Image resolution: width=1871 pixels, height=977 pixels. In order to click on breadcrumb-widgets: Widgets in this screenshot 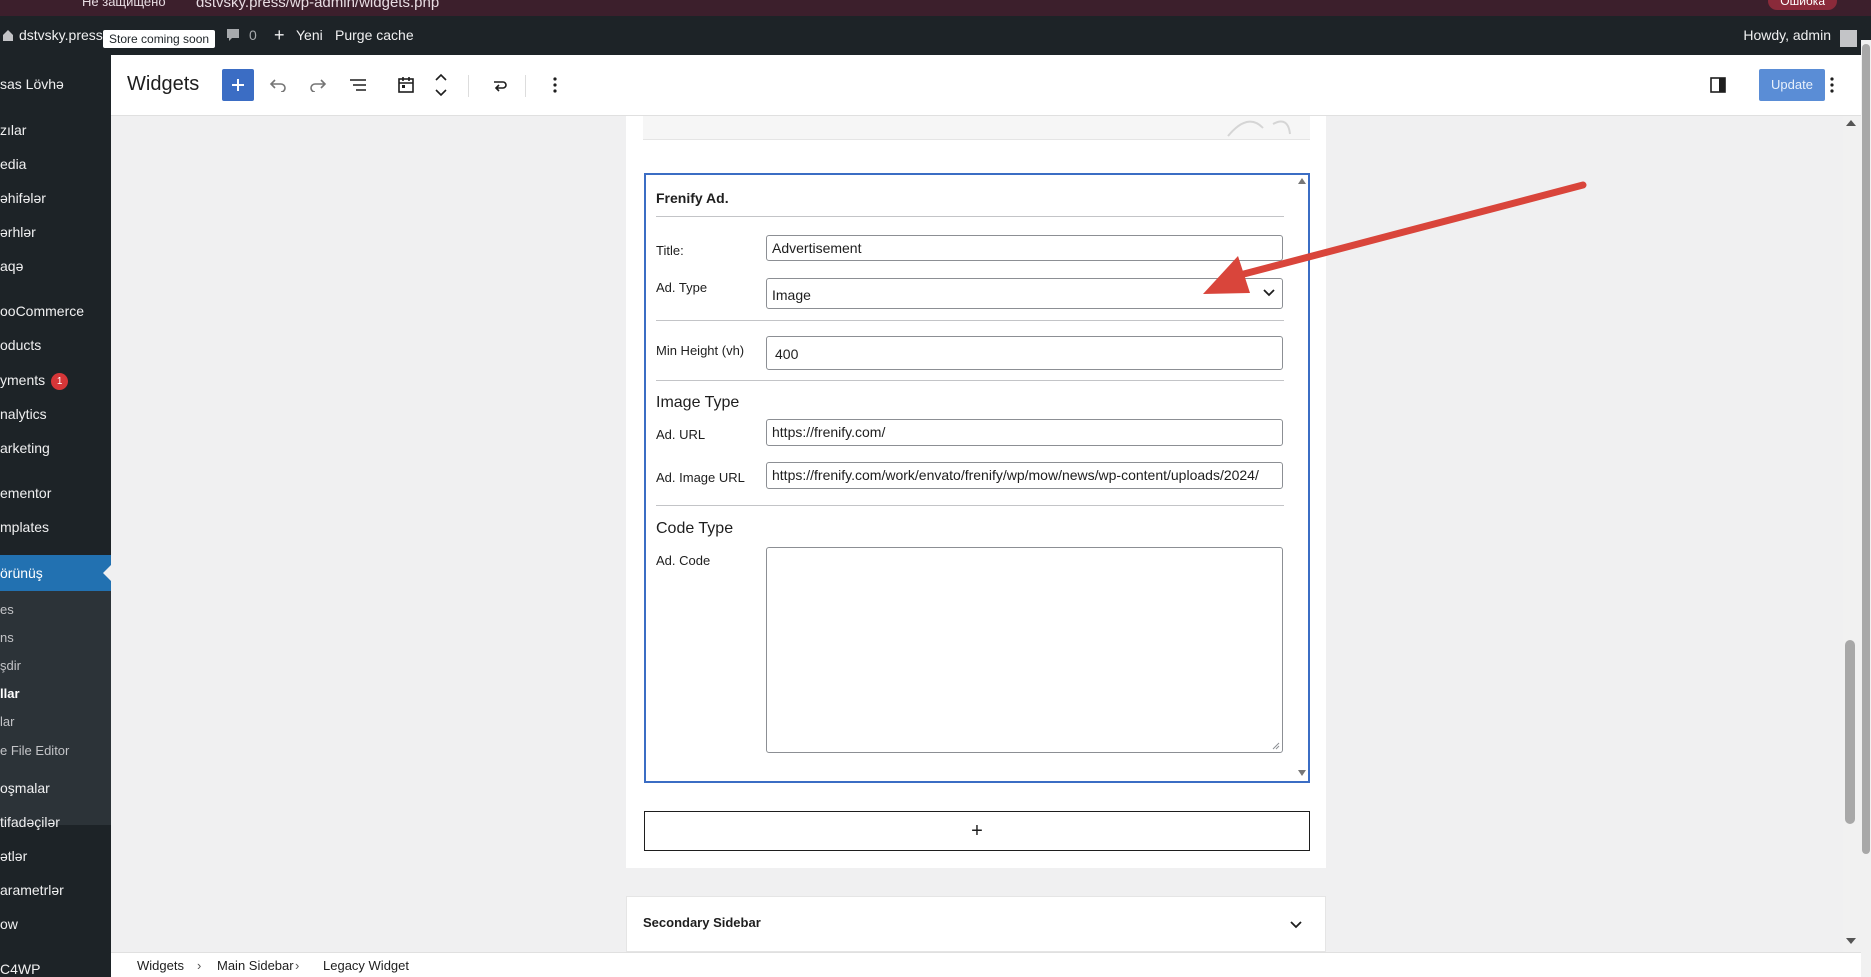, I will do `click(160, 965)`.